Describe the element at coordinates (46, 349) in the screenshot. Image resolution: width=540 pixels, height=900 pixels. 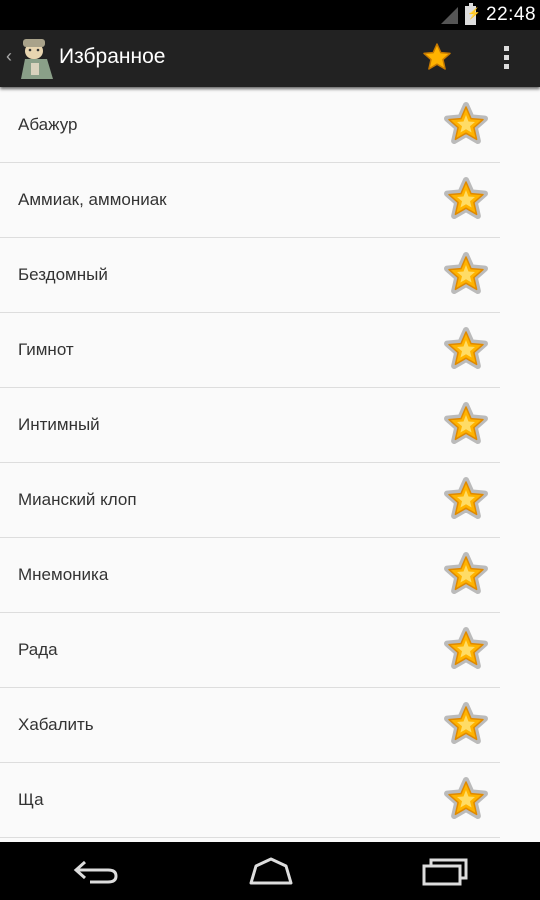
I see `list-item-word: Гимнот` at that location.